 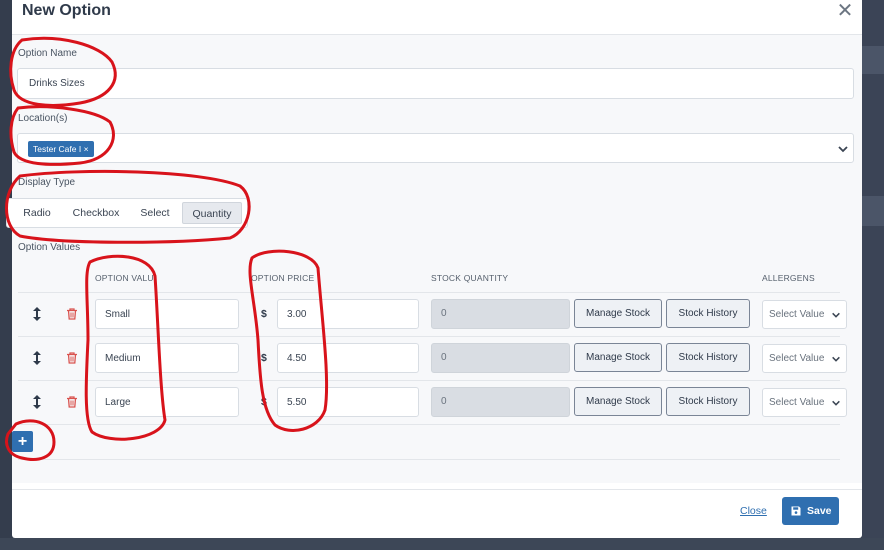 I want to click on close-icon: ✕, so click(x=845, y=11).